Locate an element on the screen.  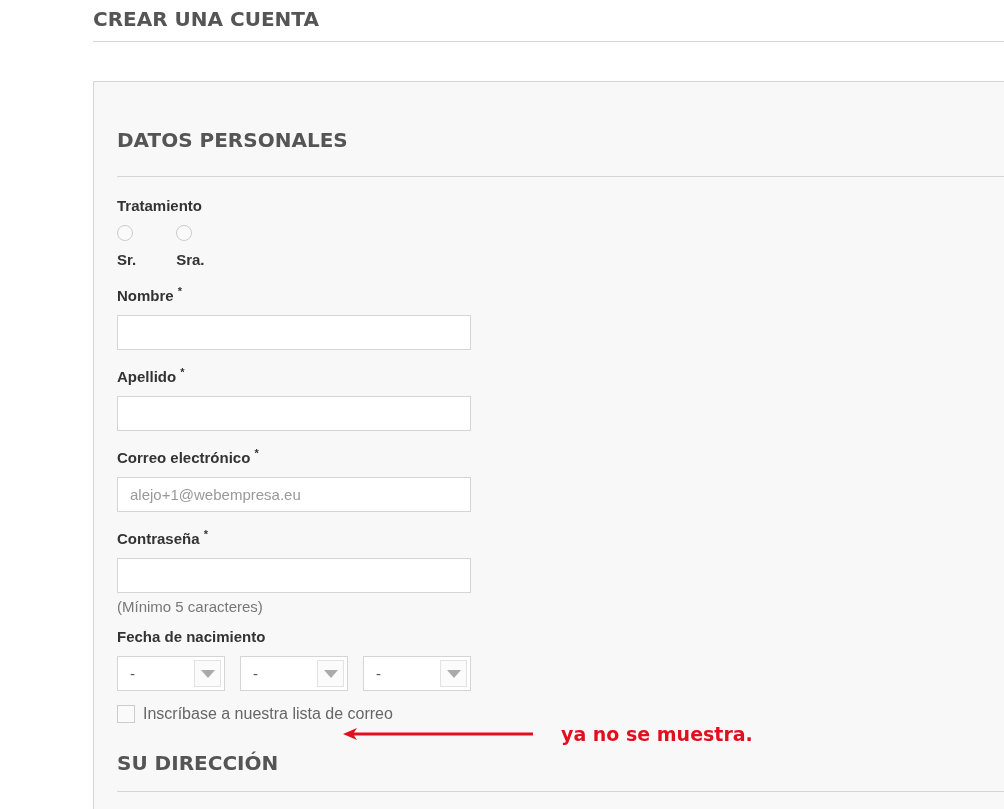
page-title: CREAR UNA CUENTA is located at coordinates (206, 19).